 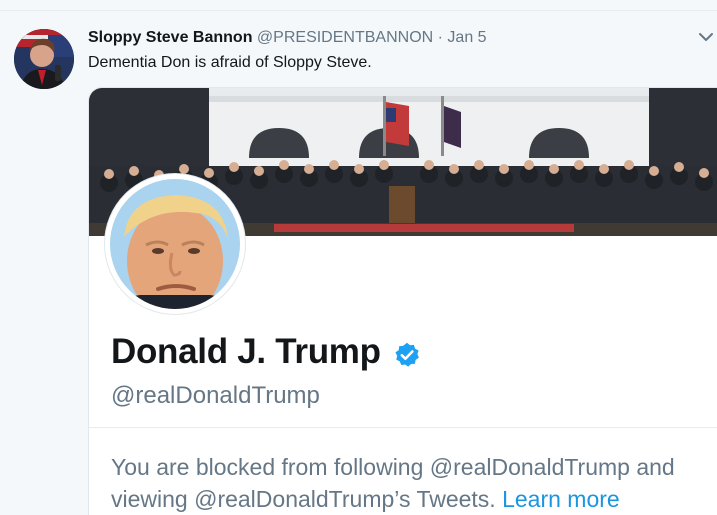 I want to click on verified-badge-icon, so click(x=407, y=354).